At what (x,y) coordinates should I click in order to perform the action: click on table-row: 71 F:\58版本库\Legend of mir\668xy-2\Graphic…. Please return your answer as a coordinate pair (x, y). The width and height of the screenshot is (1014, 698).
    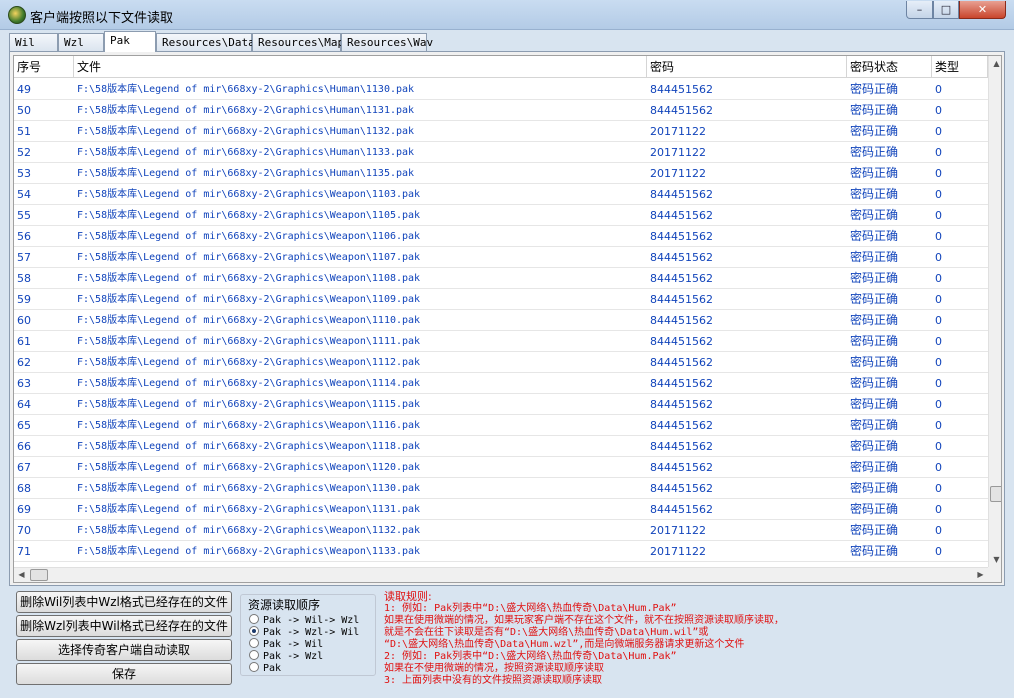
    Looking at the image, I should click on (501, 551).